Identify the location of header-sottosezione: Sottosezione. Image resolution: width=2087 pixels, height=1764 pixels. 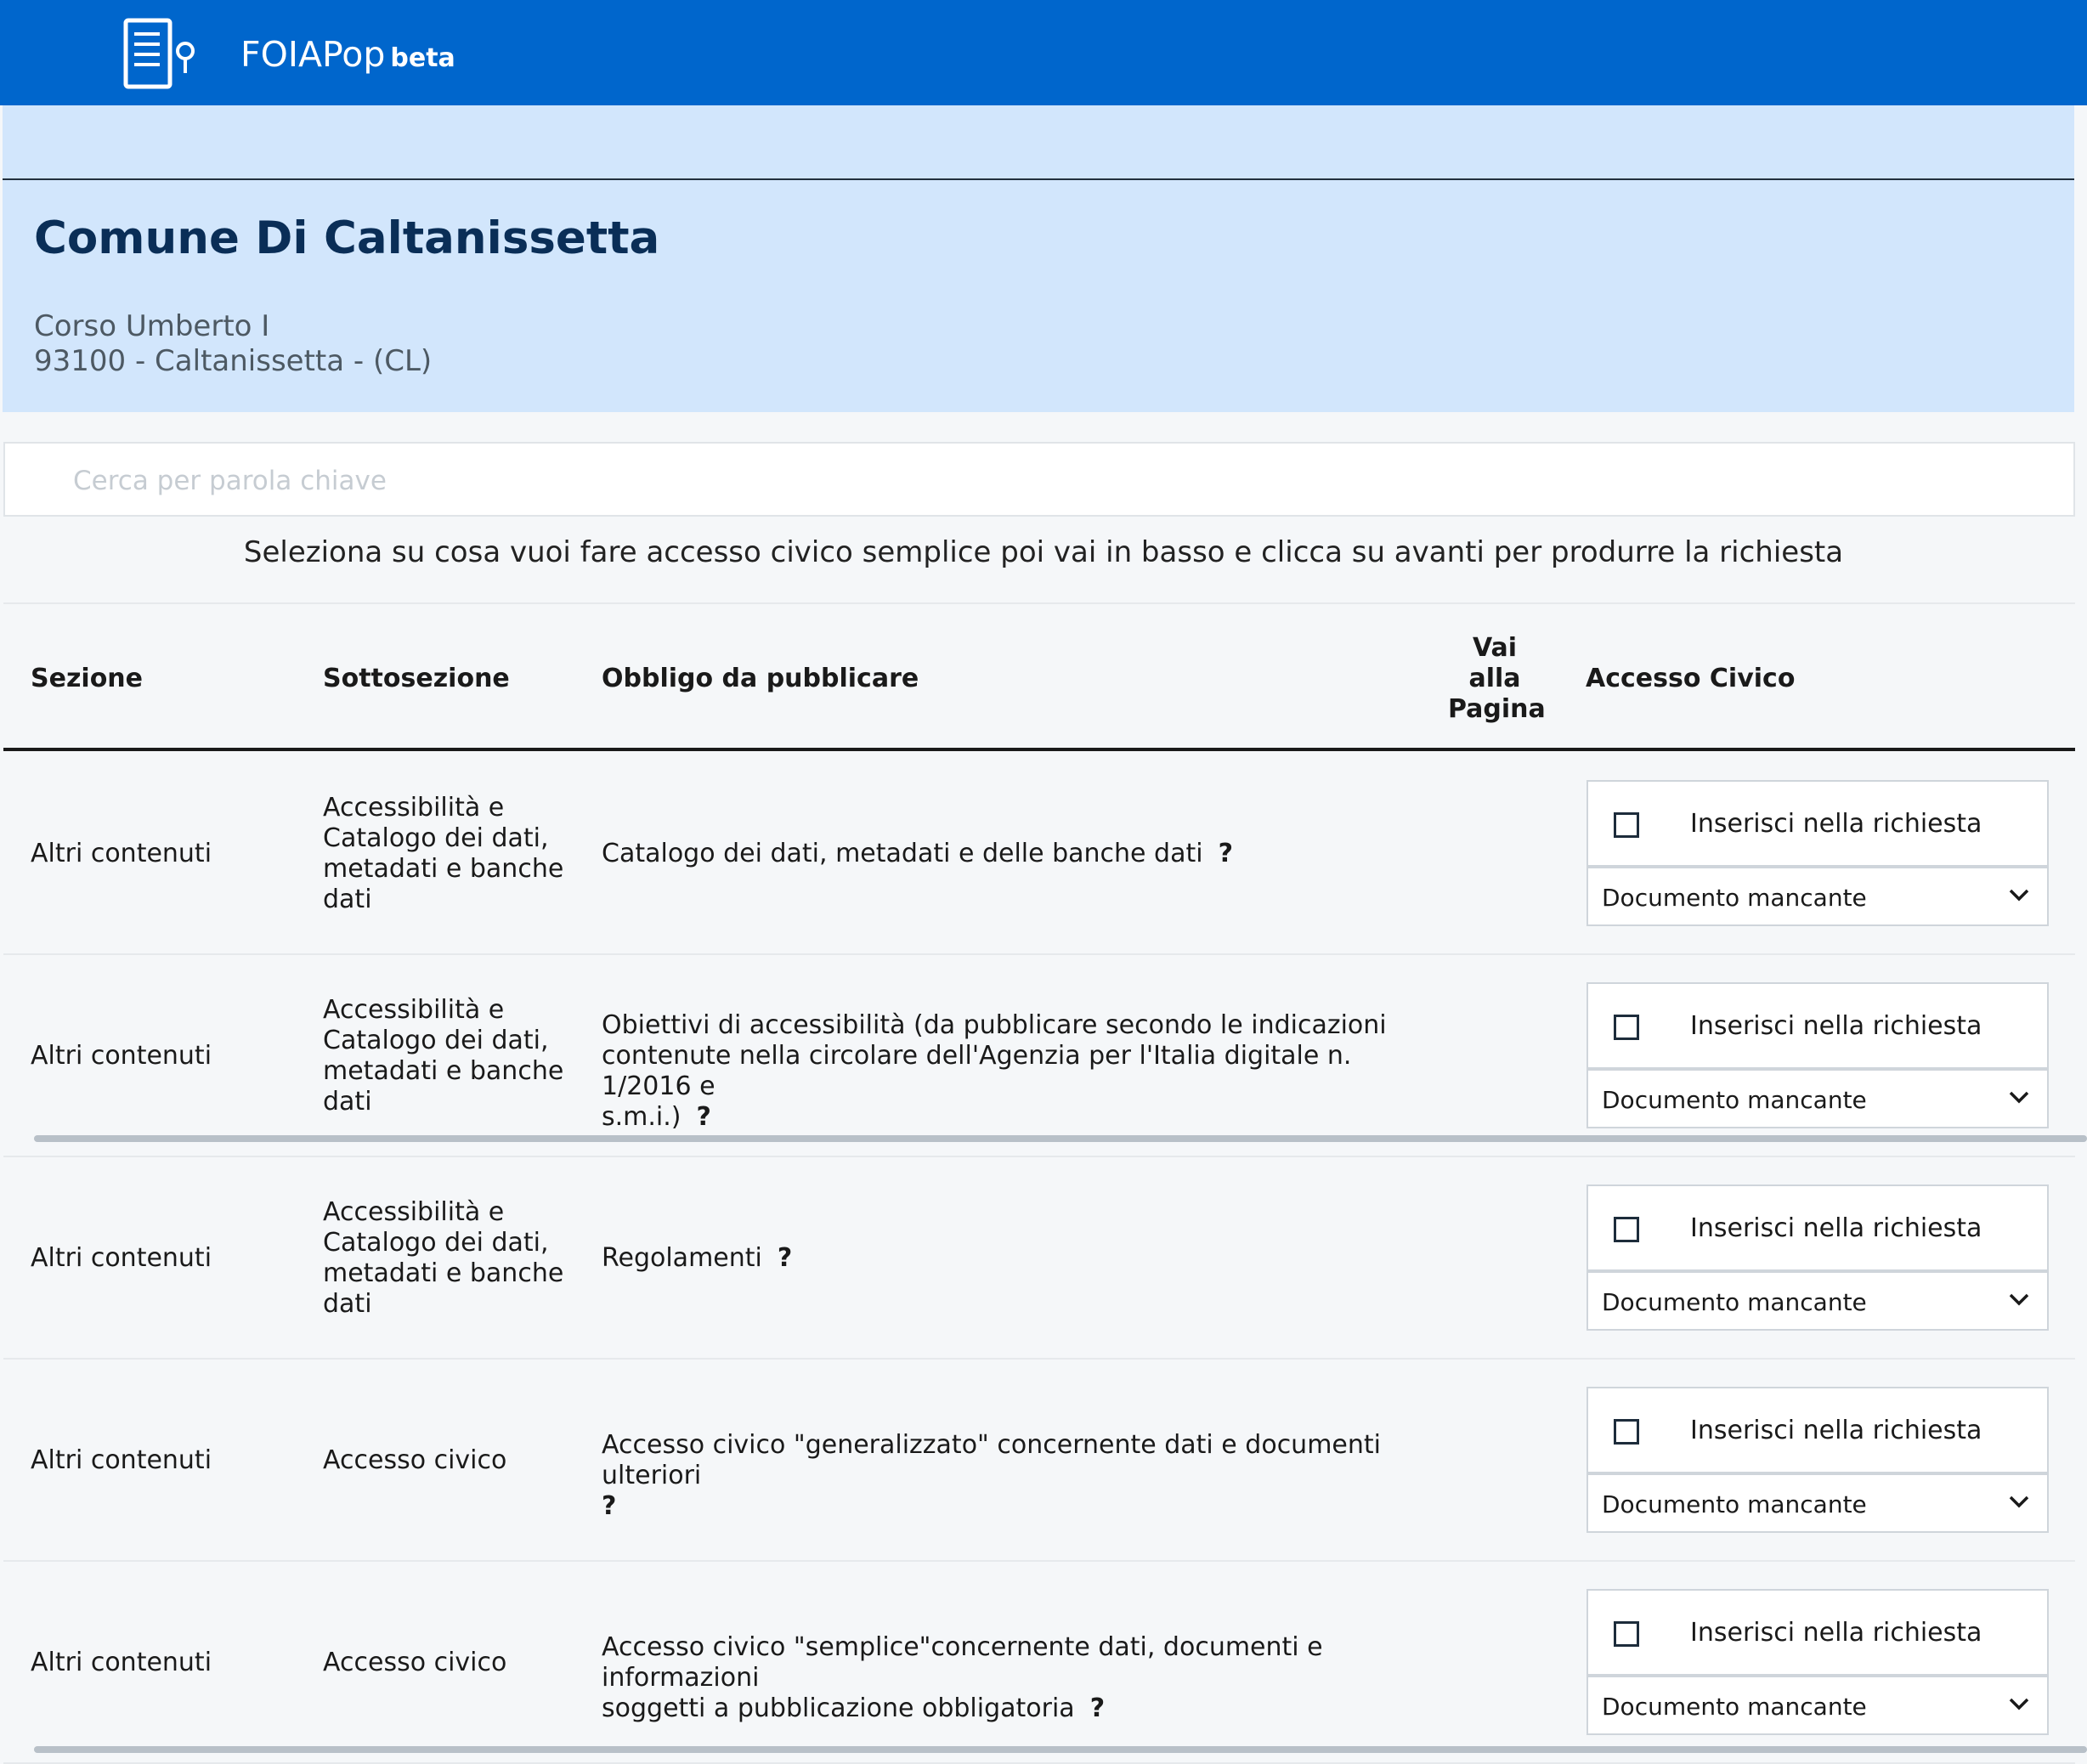
(416, 678).